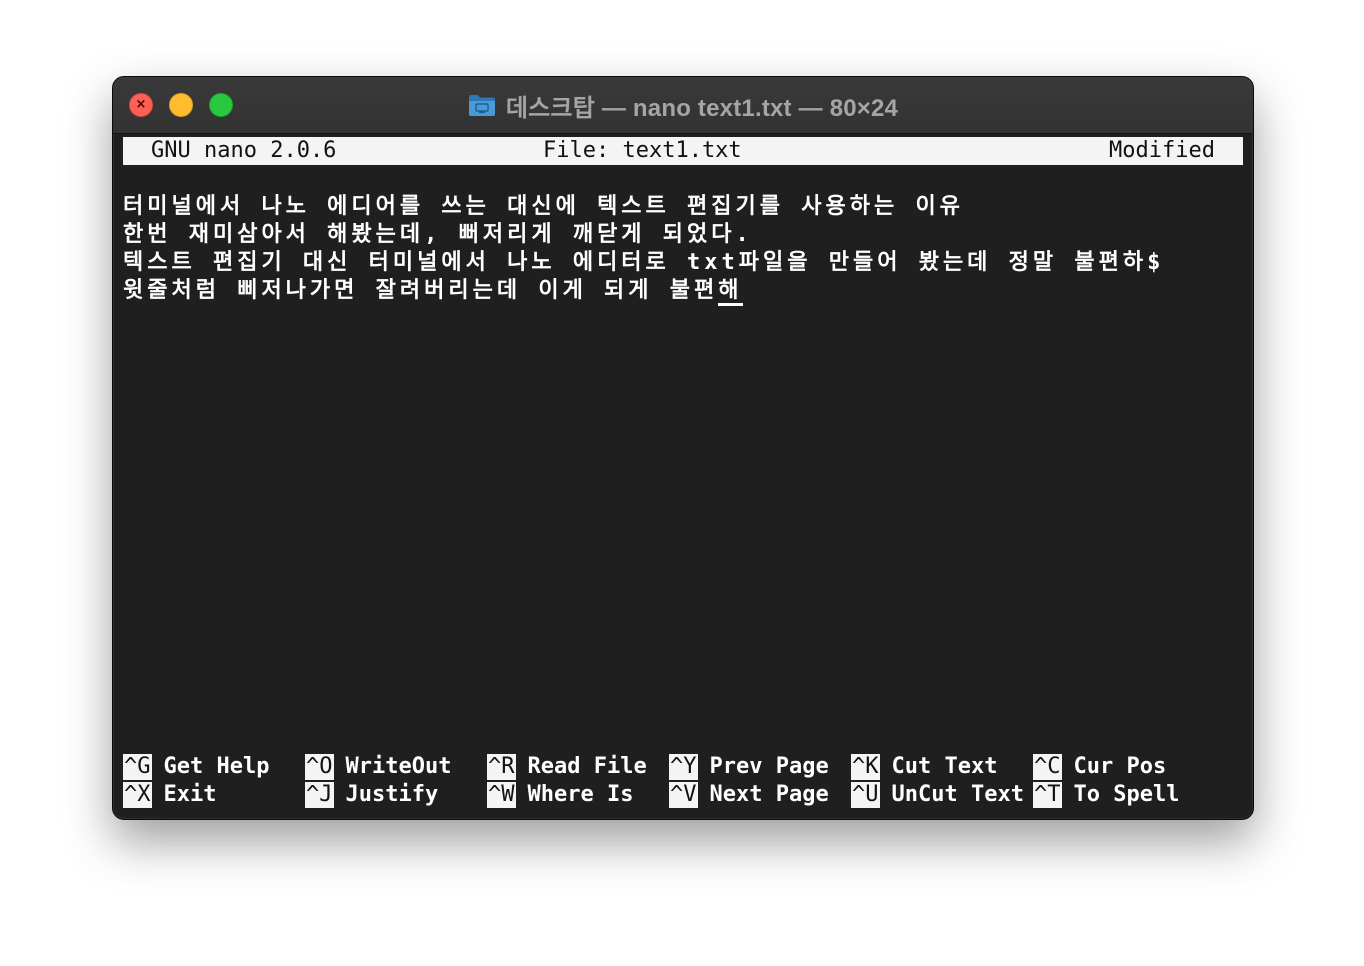  Describe the element at coordinates (769, 766) in the screenshot. I see `shortcut-label: Prev Page` at that location.